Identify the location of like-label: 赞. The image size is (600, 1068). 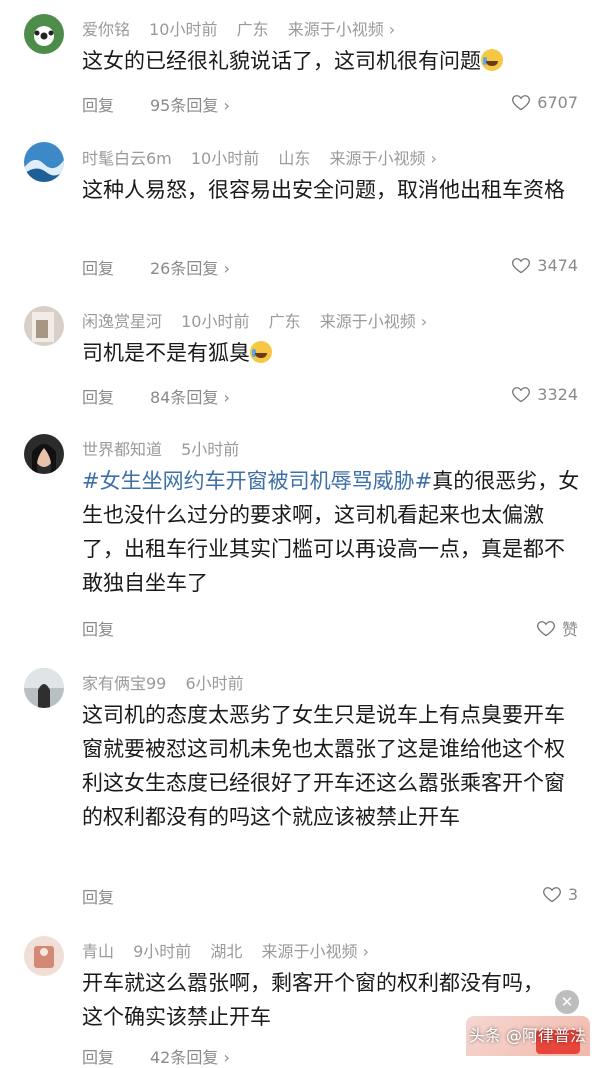
(569, 629).